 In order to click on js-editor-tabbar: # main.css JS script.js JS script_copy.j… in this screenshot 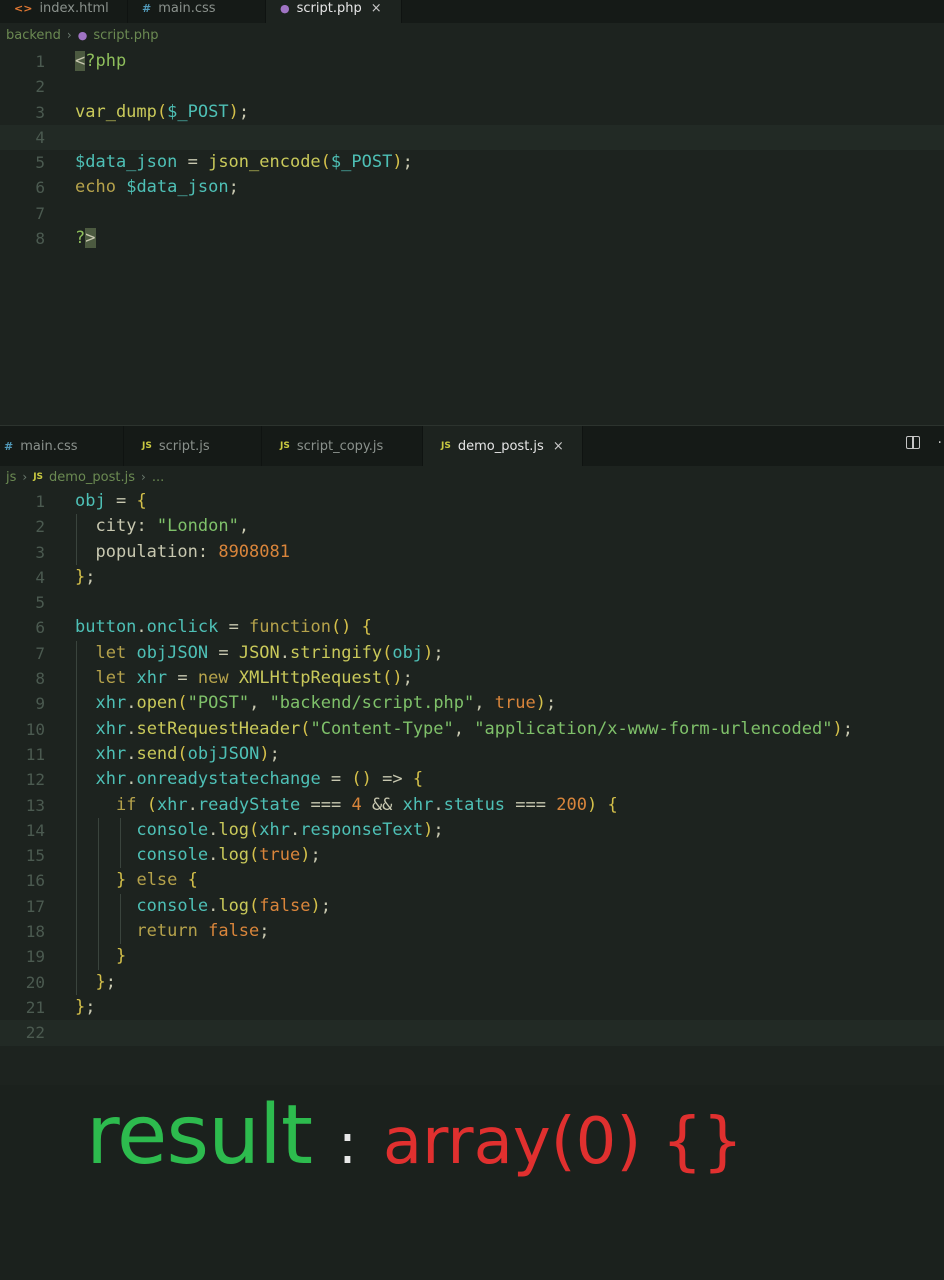, I will do `click(472, 445)`.